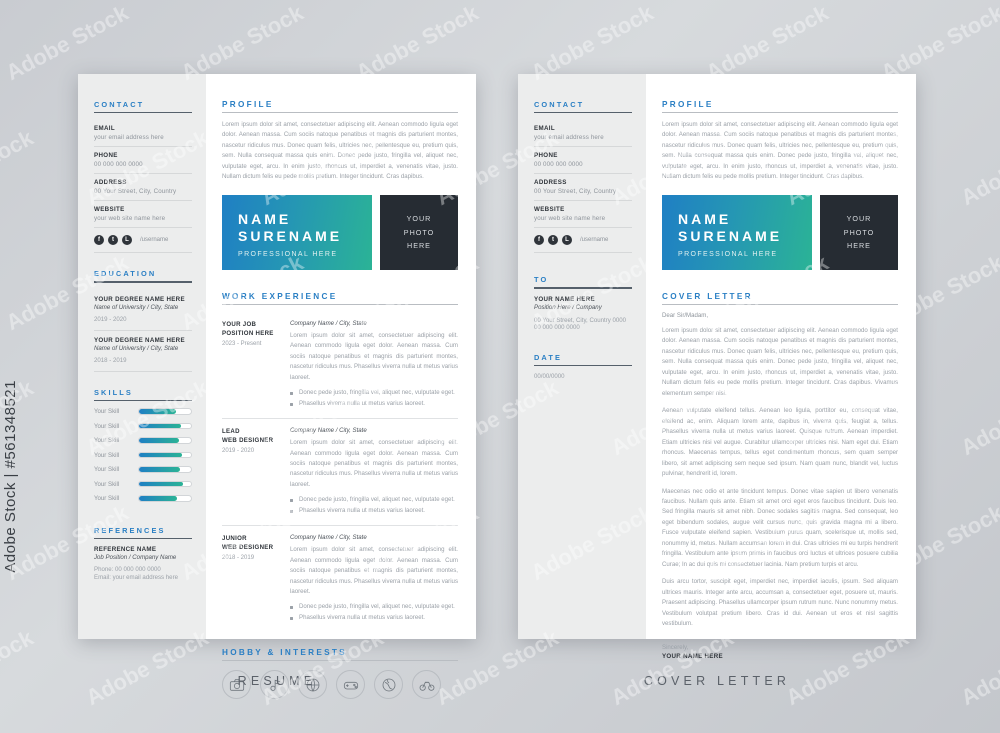 The height and width of the screenshot is (733, 1000). Describe the element at coordinates (143, 395) in the screenshot. I see `skills-section-heading: SKILLS` at that location.